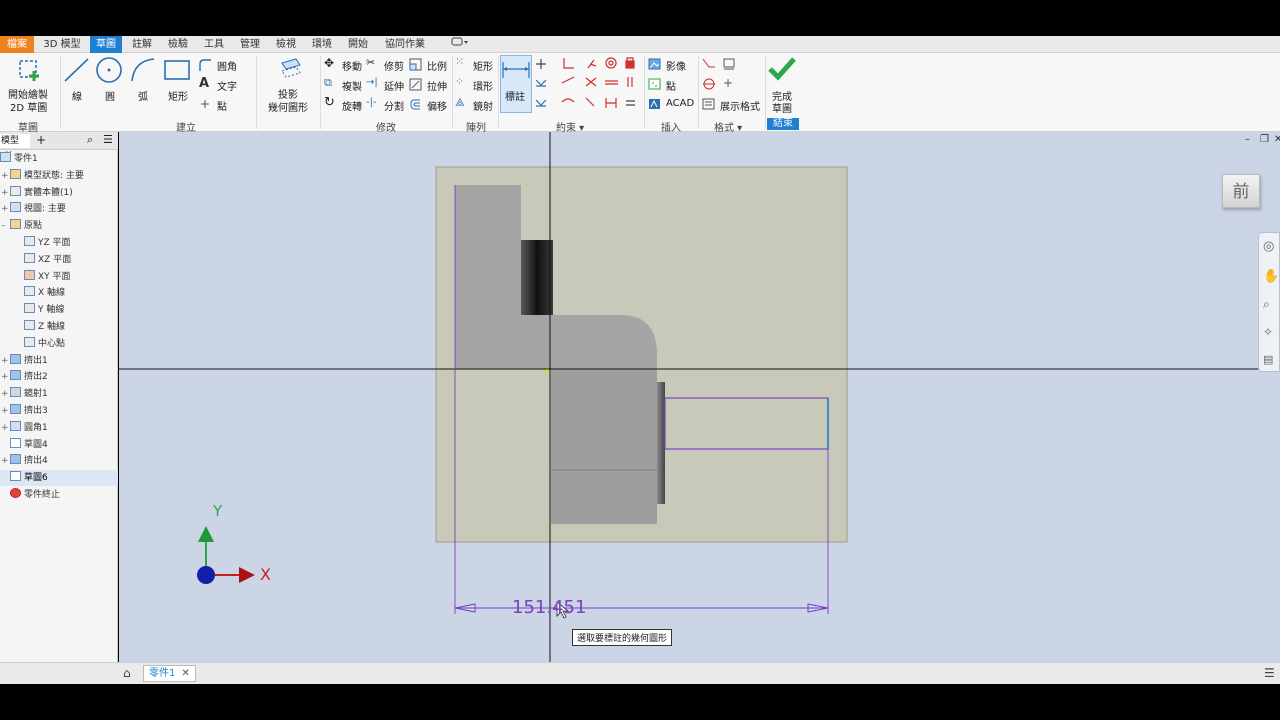  Describe the element at coordinates (290, 85) in the screenshot. I see `project-geometry-button: 投影 幾何圖形` at that location.